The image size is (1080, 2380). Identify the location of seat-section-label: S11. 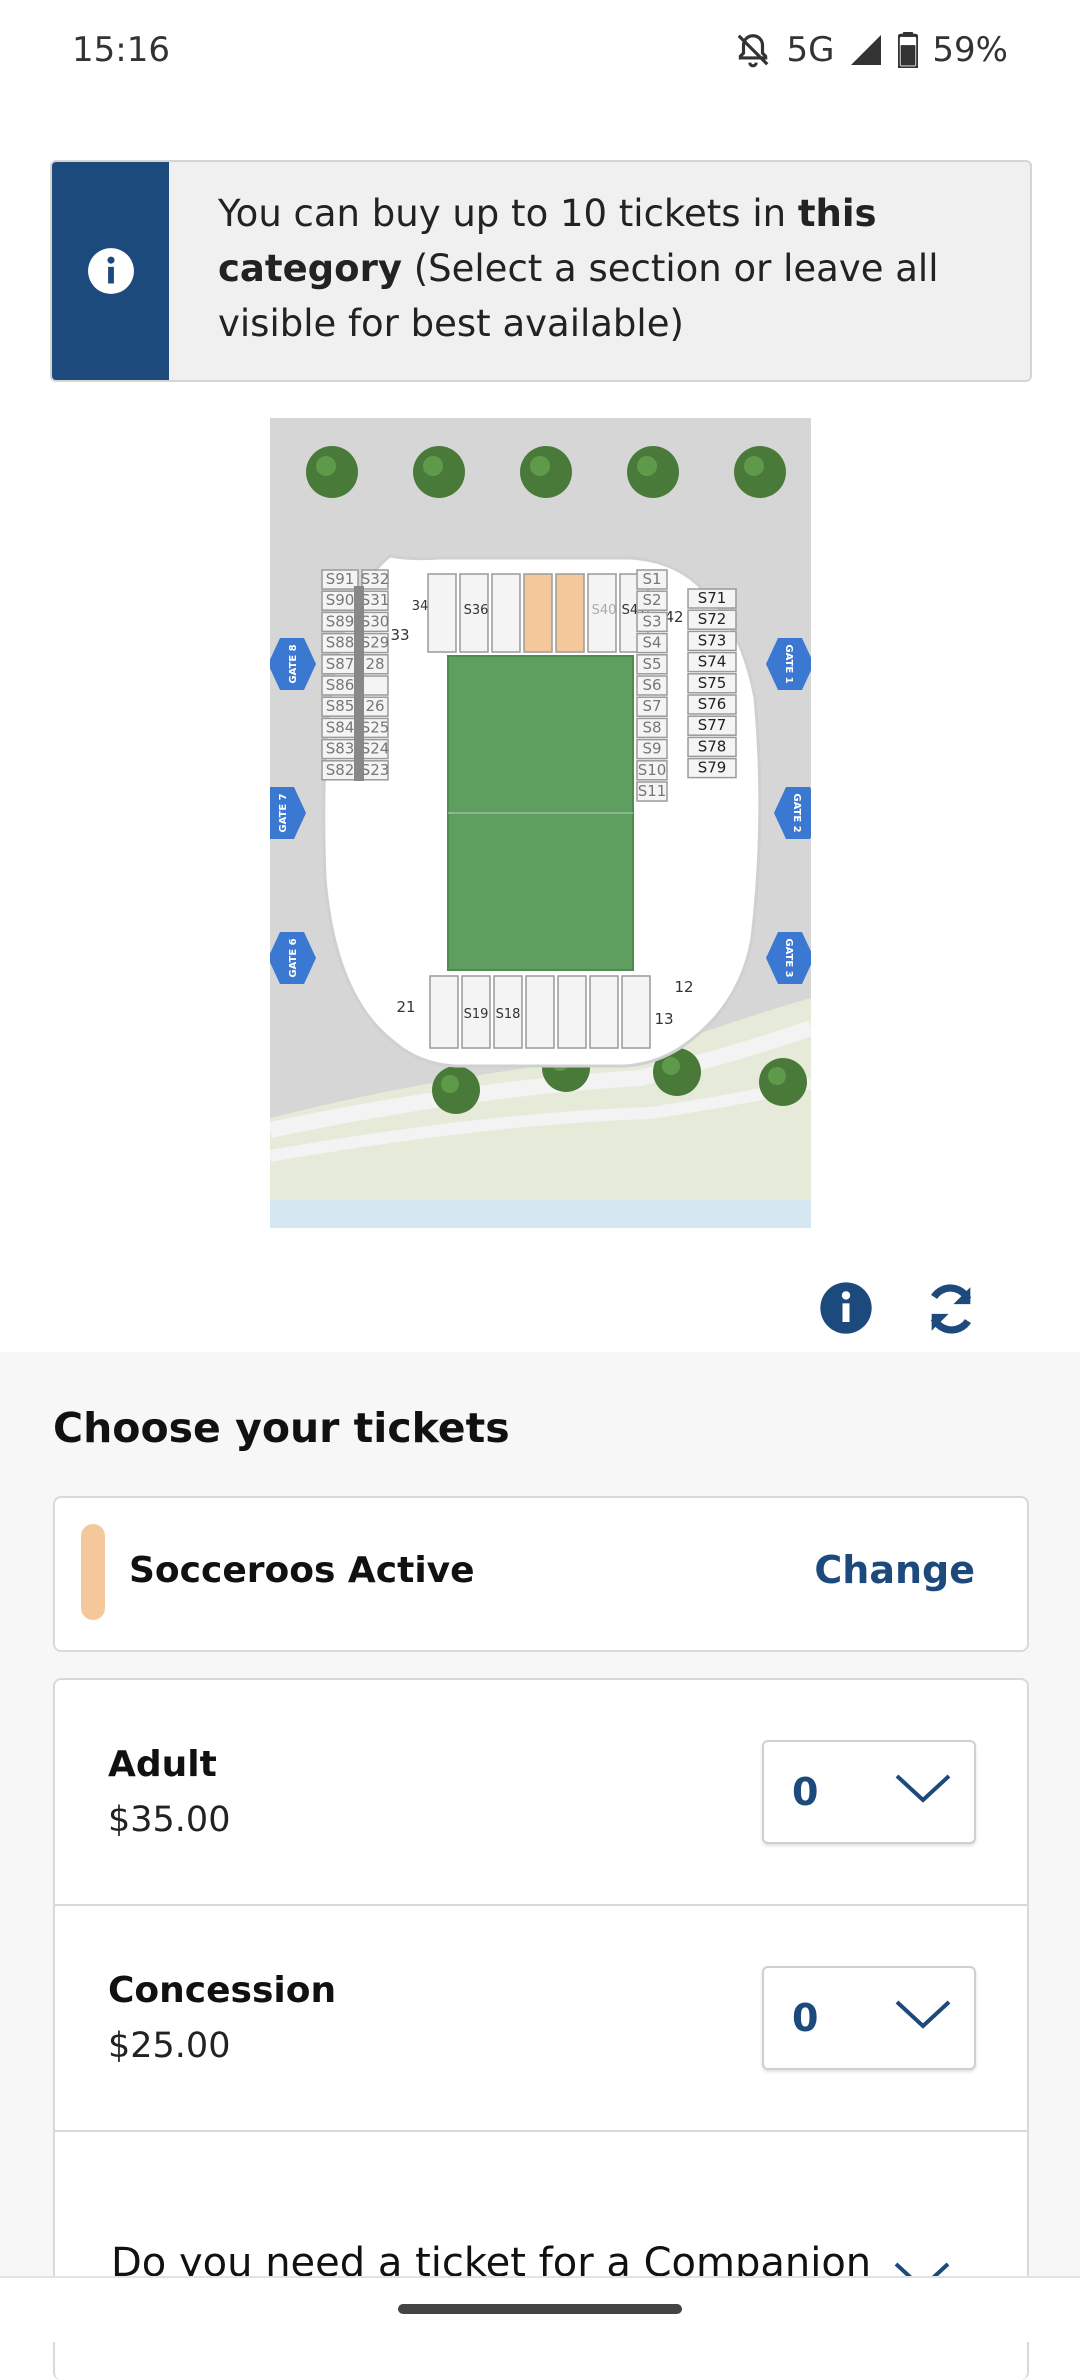
(652, 791).